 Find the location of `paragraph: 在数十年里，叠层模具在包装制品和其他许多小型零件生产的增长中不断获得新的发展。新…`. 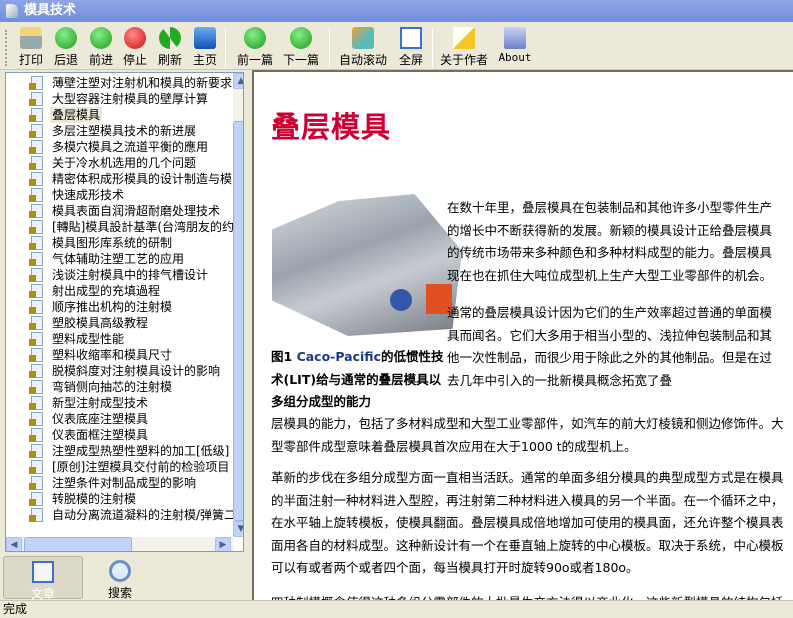

paragraph: 在数十年里，叠层模具在包装制品和其他许多小型零件生产的增长中不断获得新的发展。新… is located at coordinates (610, 241).